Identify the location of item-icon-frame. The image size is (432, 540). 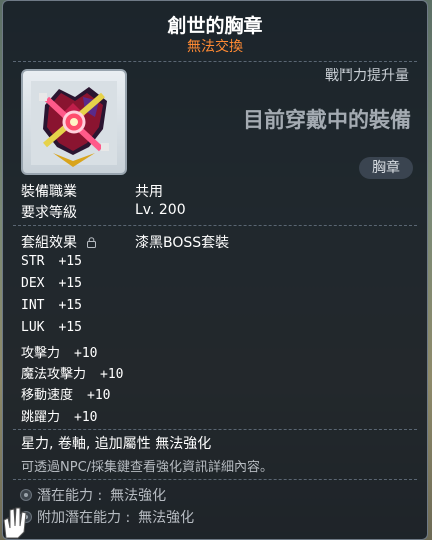
(74, 122).